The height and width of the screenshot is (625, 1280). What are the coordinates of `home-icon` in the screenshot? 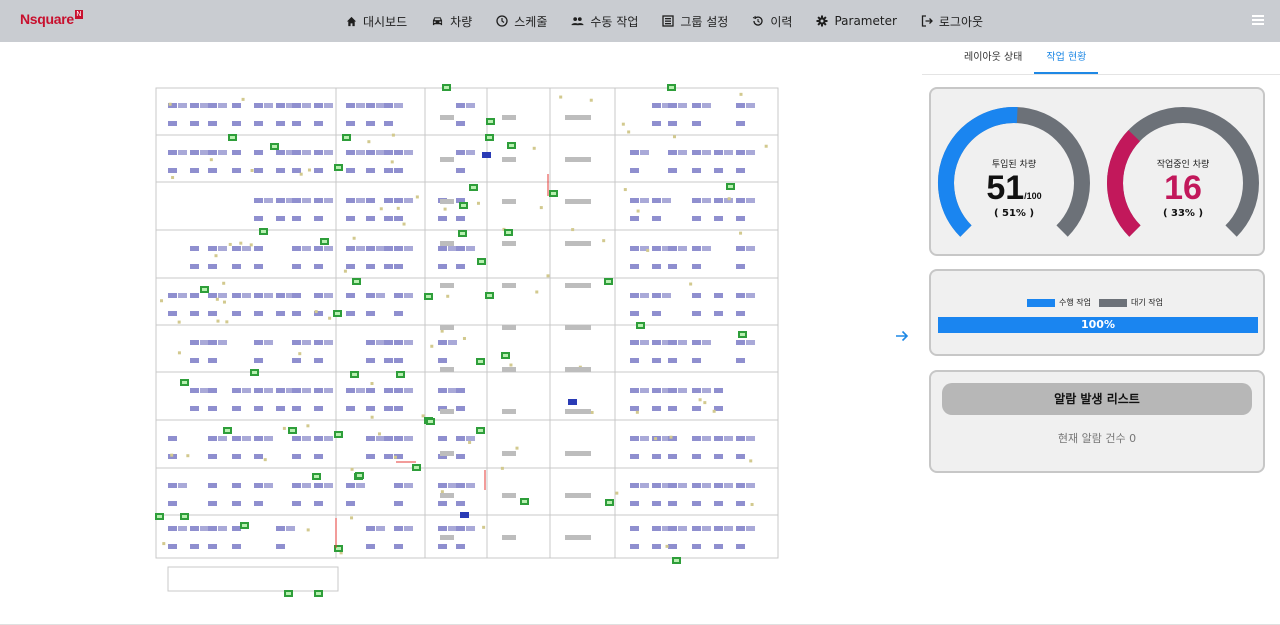 It's located at (351, 21).